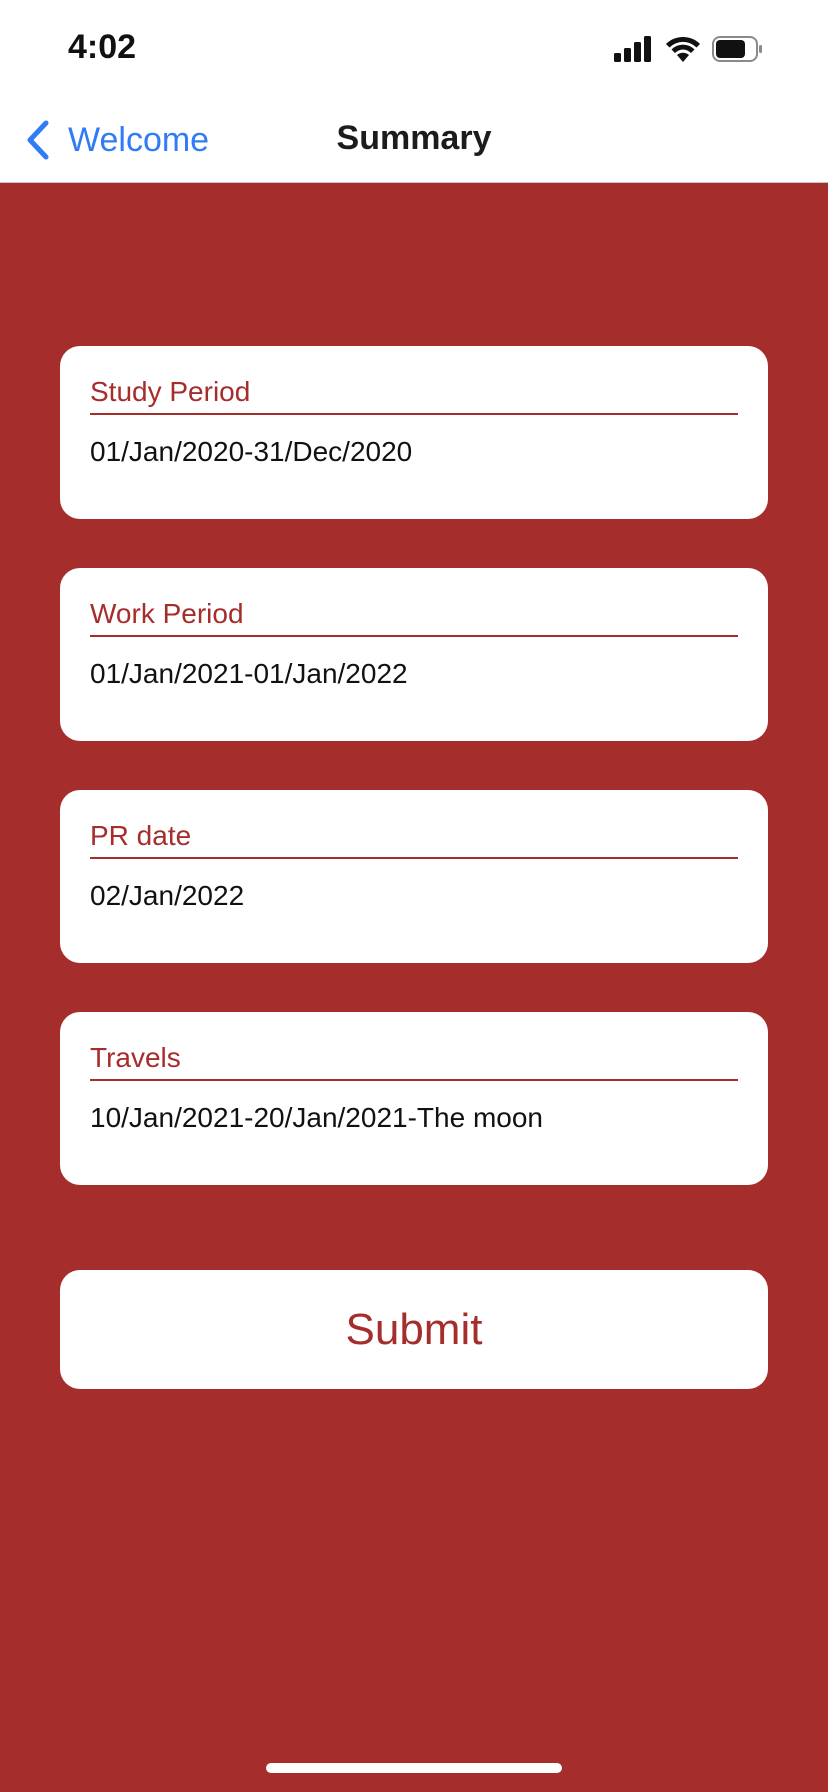 This screenshot has height=1792, width=828. Describe the element at coordinates (167, 613) in the screenshot. I see `work-period-label: Work Period` at that location.